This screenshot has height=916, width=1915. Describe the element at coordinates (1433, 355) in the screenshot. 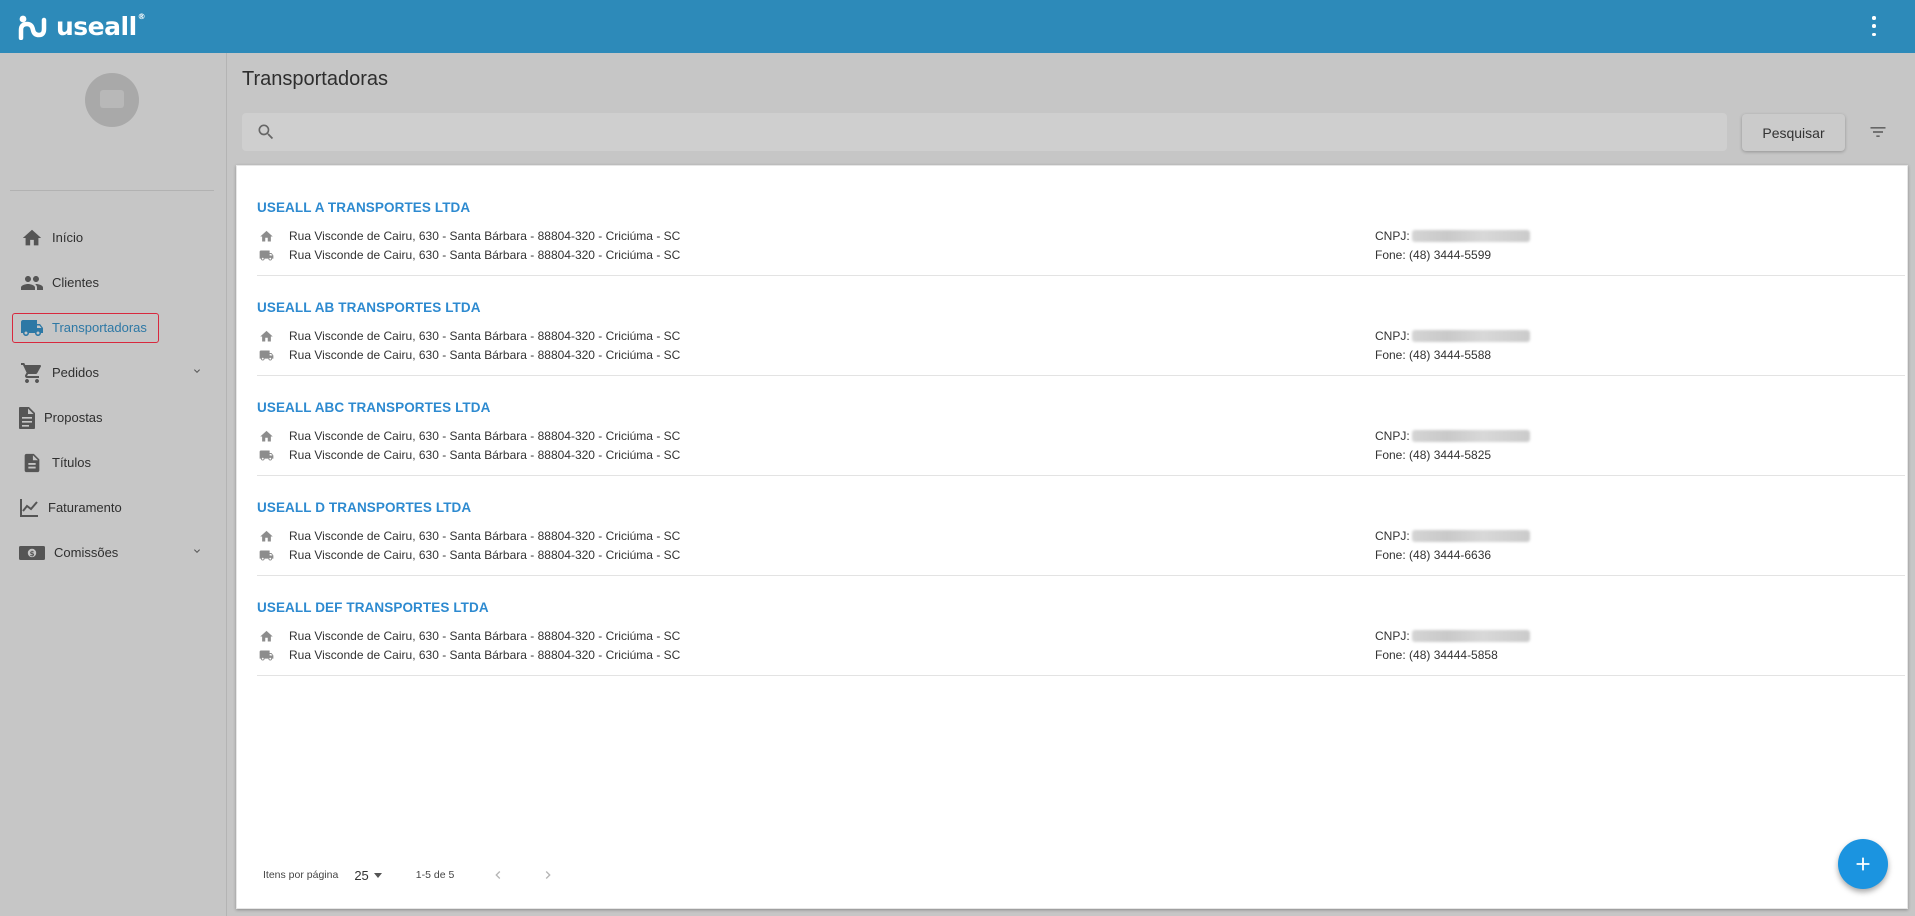

I see `carrier-phone: Fone: (48) 3444-5588` at that location.